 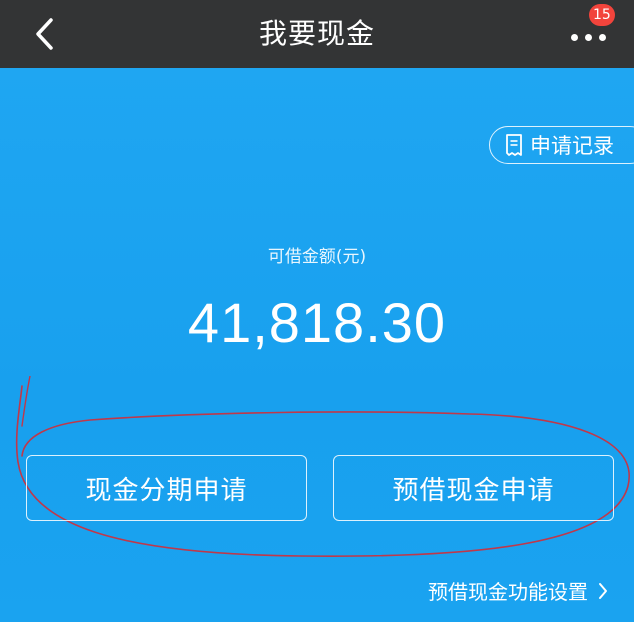 What do you see at coordinates (473, 488) in the screenshot?
I see `cash-advance-button: 预借现金申请` at bounding box center [473, 488].